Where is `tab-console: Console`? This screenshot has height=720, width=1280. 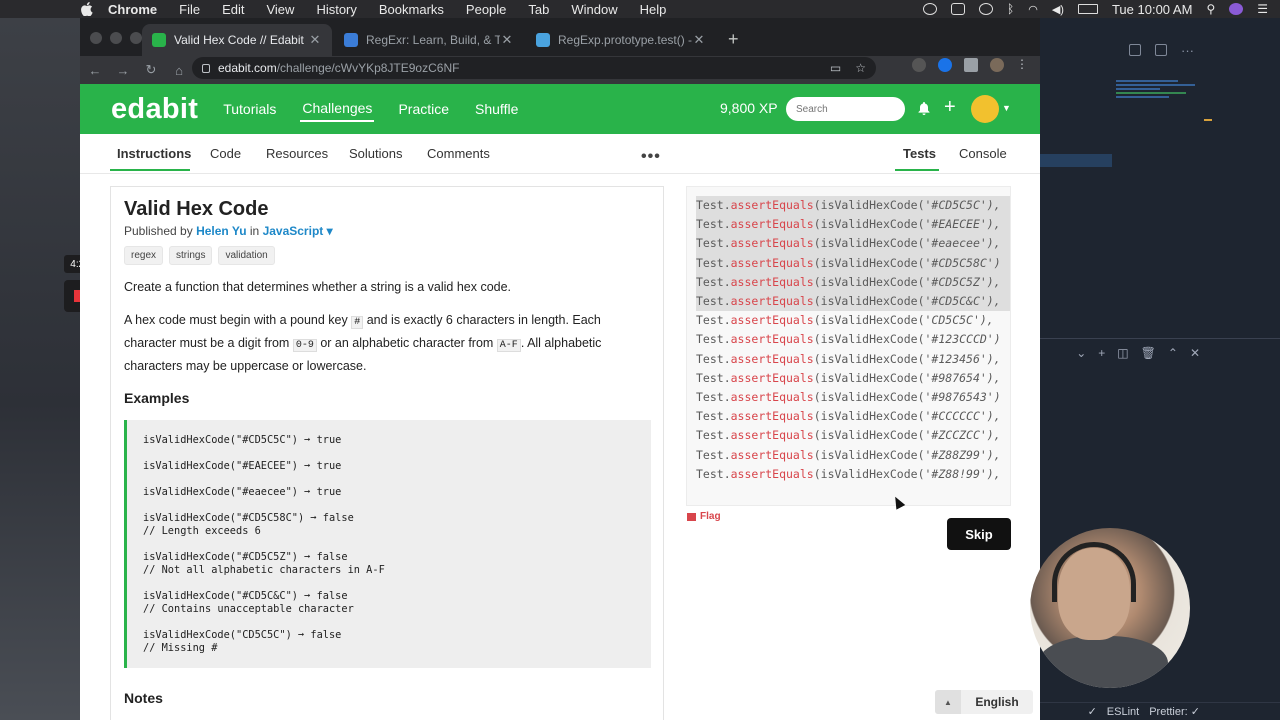 tab-console: Console is located at coordinates (983, 153).